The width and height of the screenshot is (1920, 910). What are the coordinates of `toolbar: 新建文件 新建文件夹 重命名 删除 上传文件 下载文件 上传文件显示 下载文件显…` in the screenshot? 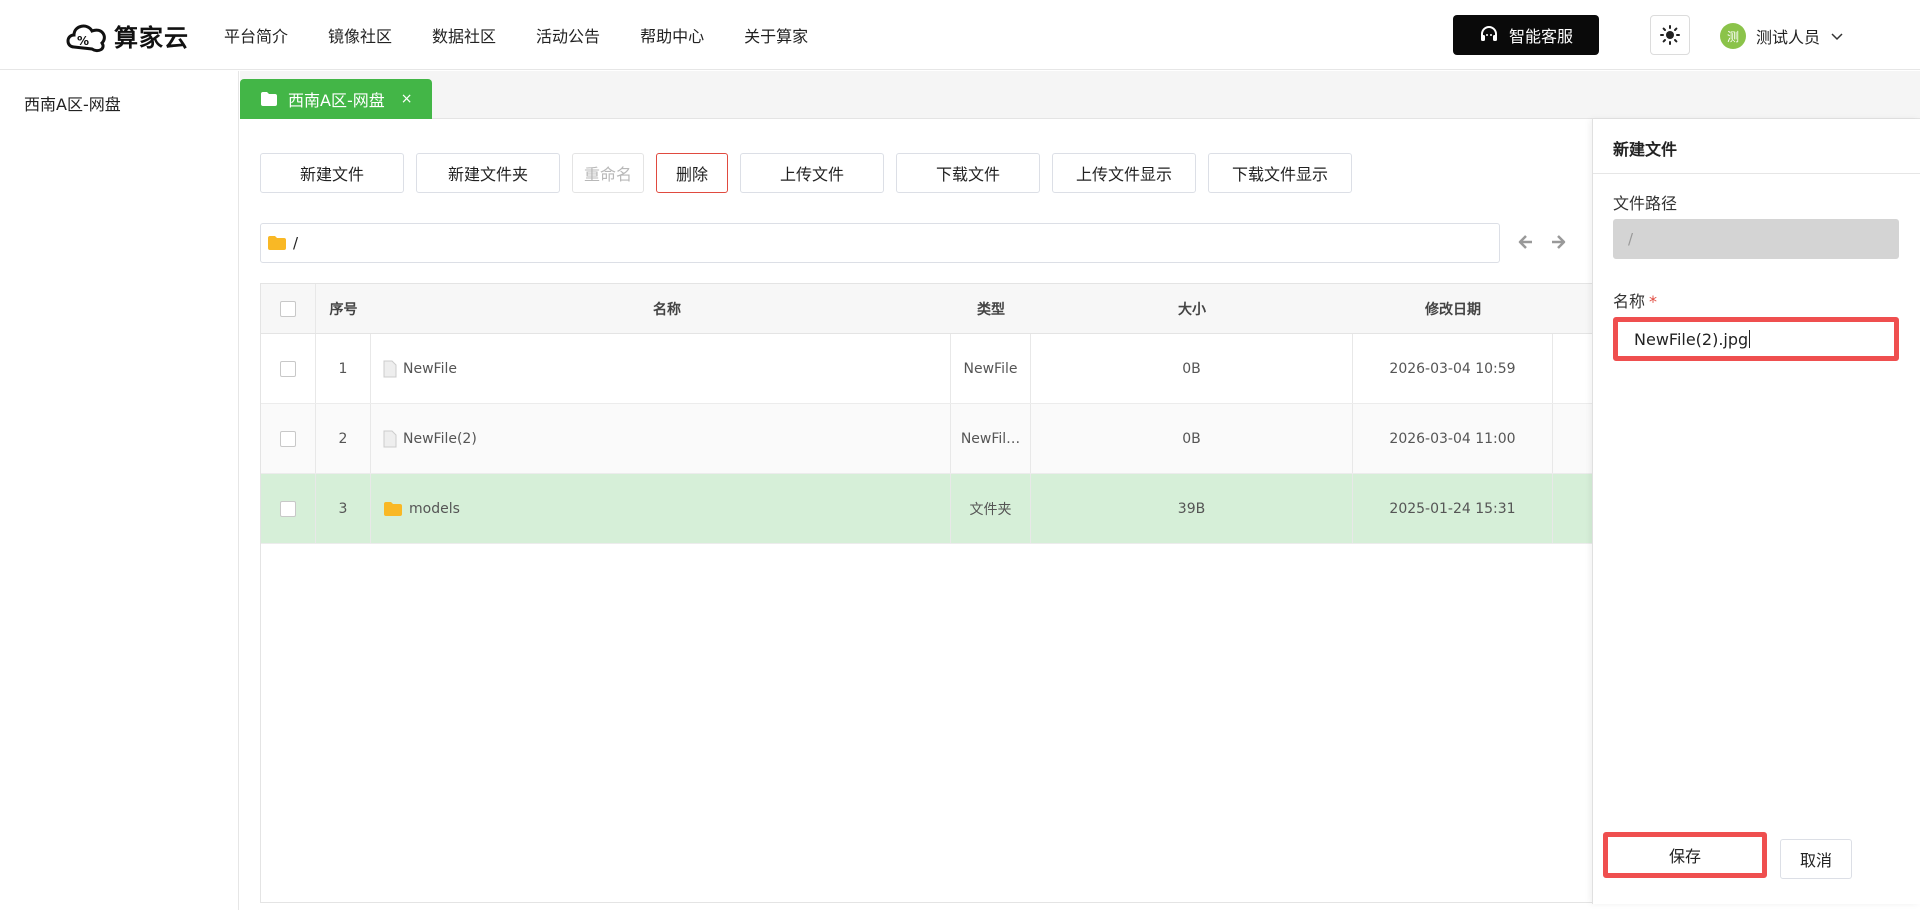 It's located at (812, 173).